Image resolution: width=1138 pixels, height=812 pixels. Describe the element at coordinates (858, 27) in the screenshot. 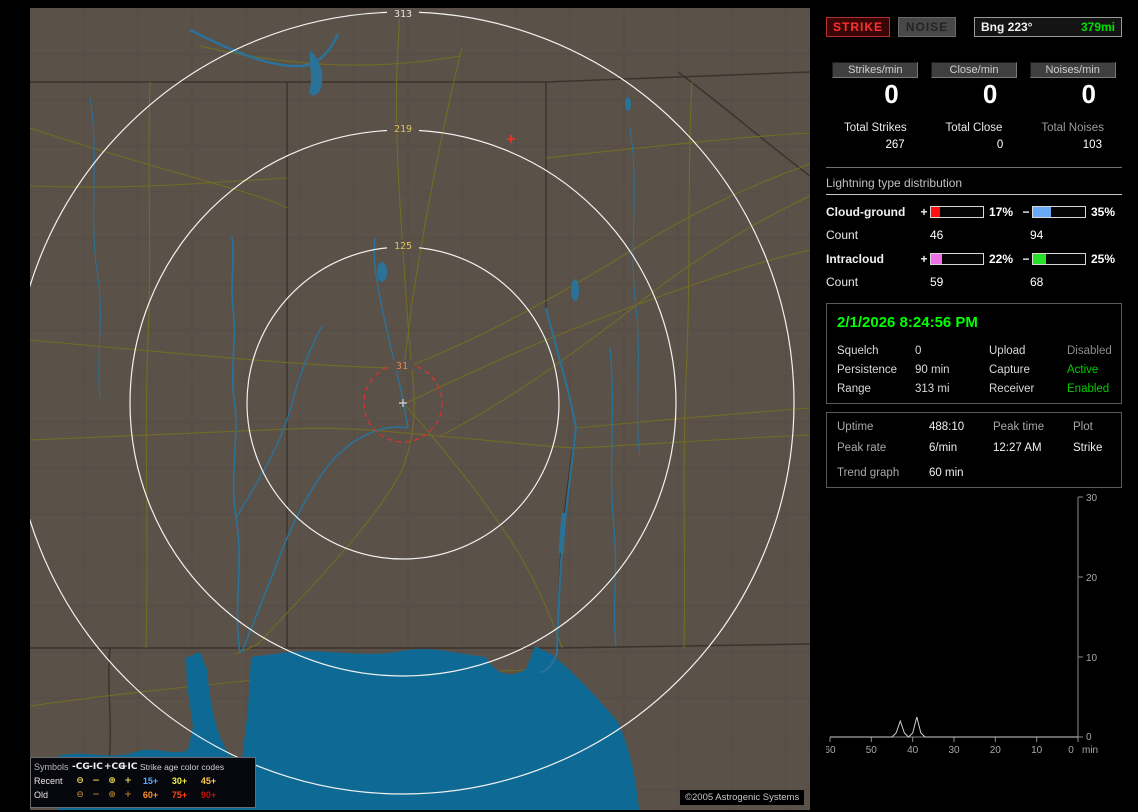

I see `strike-mode-button: STRIKE` at that location.